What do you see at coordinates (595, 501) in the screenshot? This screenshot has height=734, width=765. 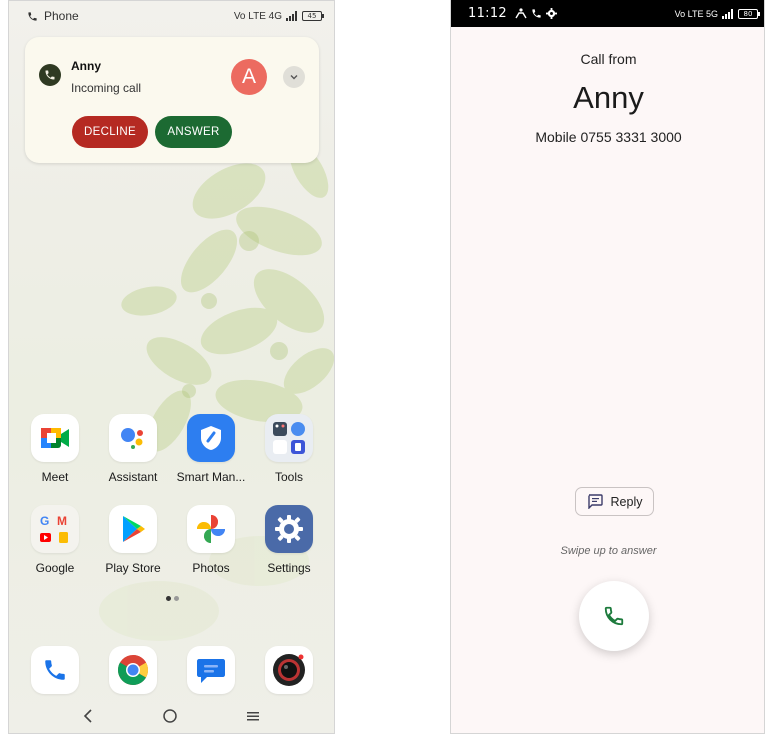 I see `message-icon` at bounding box center [595, 501].